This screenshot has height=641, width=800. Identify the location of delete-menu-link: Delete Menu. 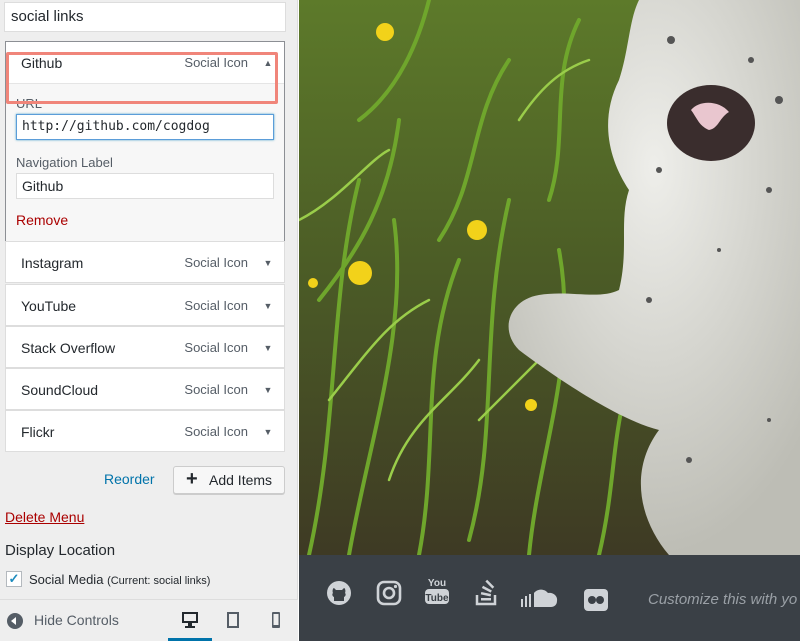
(44, 517).